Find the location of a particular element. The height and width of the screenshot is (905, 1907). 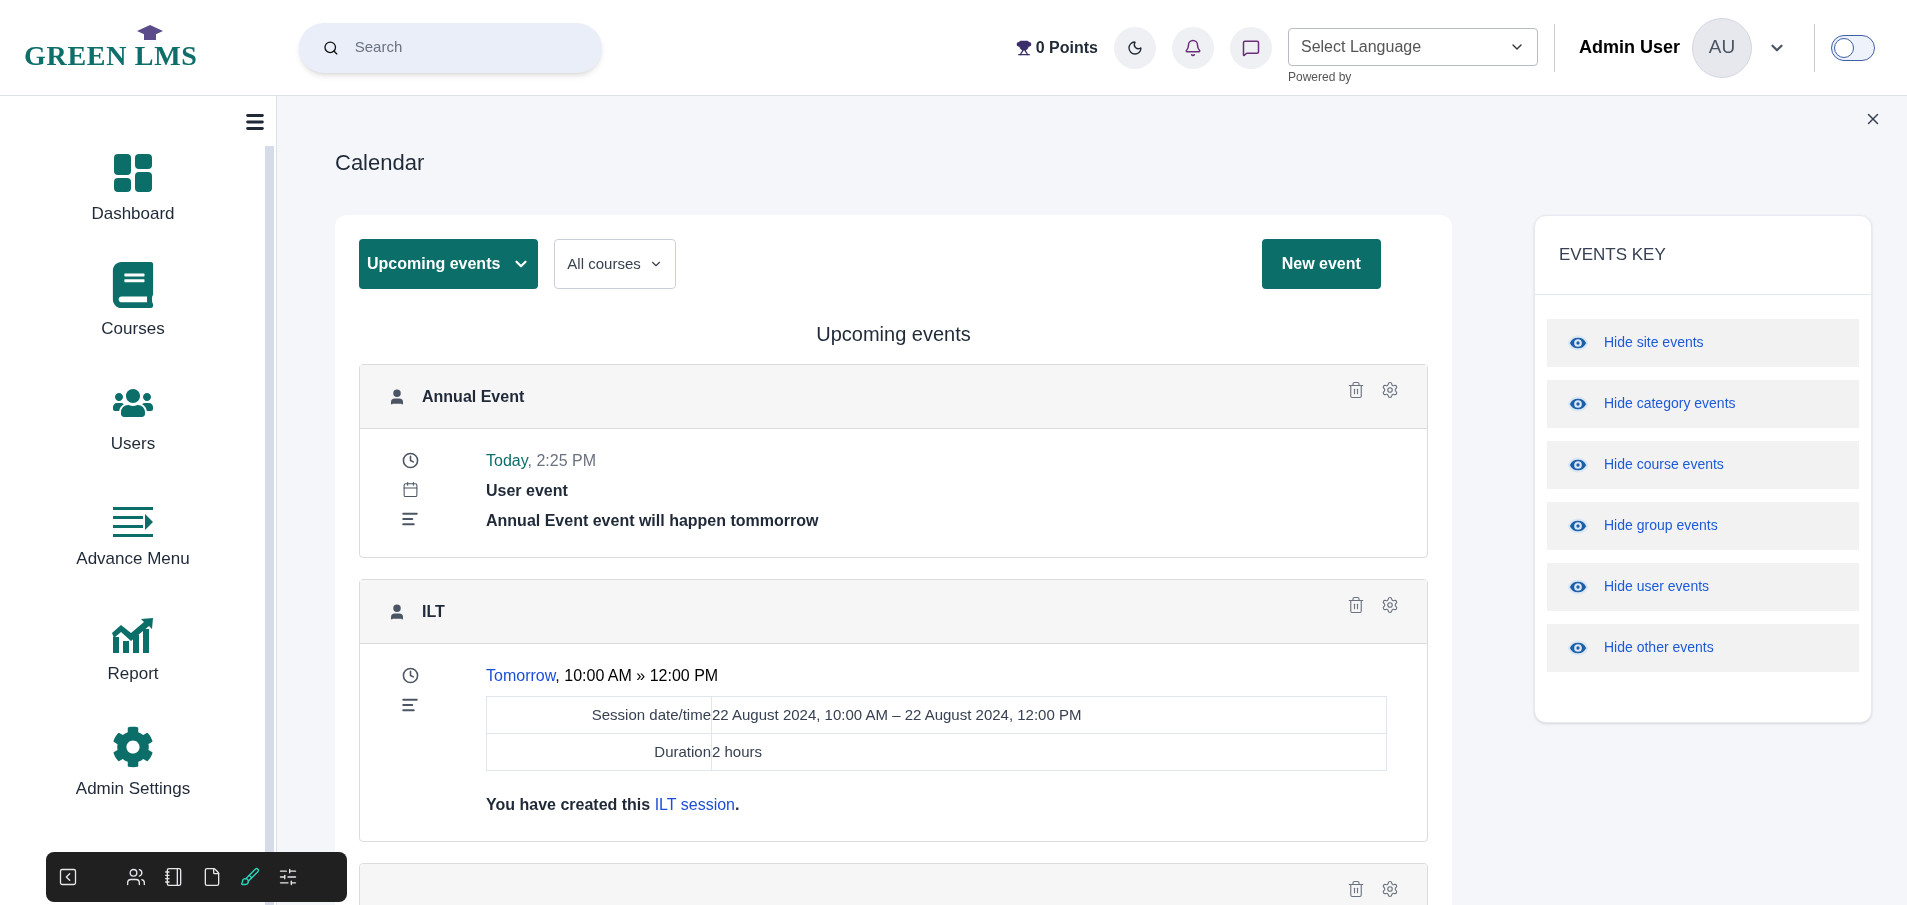

list-icon is located at coordinates (133, 522).